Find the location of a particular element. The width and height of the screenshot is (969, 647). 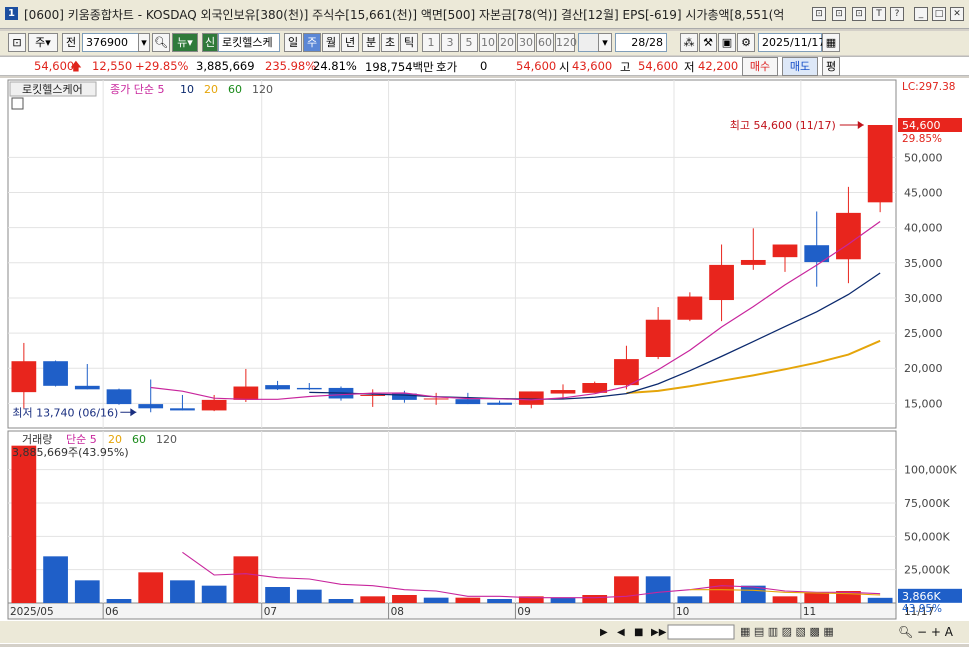

layout-icon: ⊡ is located at coordinates (17, 42).